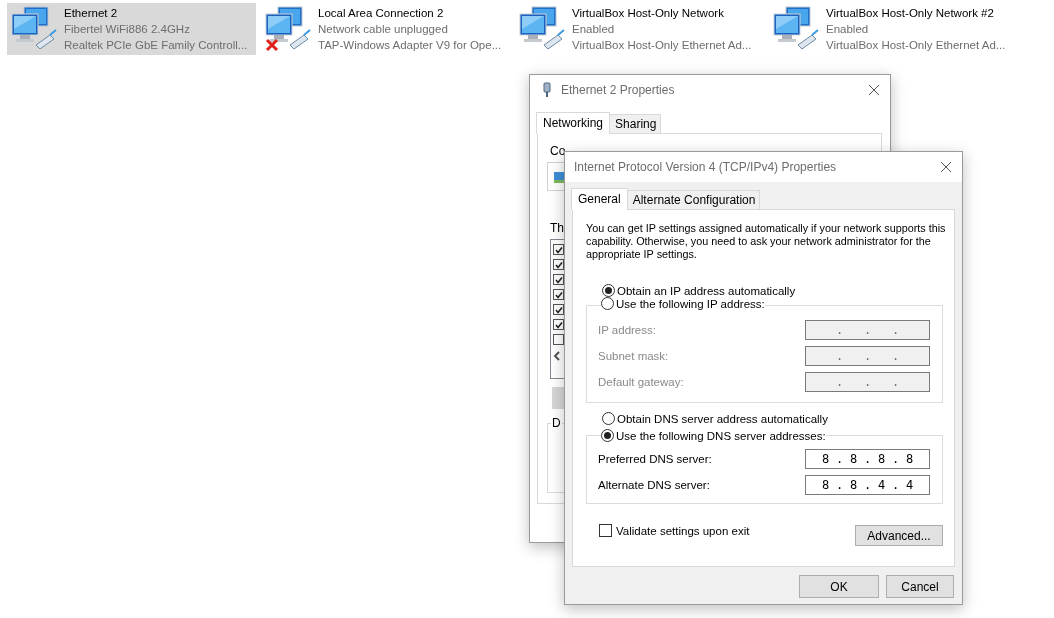  What do you see at coordinates (839, 586) in the screenshot?
I see `dialog-button: OK` at bounding box center [839, 586].